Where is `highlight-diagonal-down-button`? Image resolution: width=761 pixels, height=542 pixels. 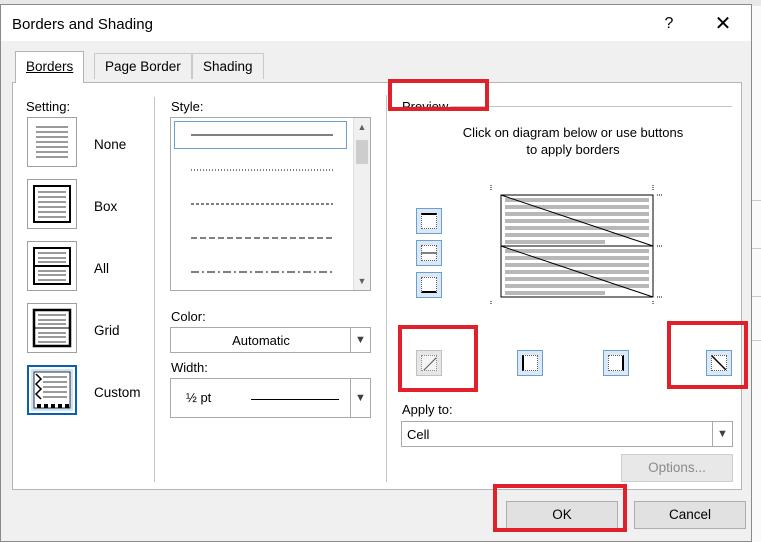 highlight-diagonal-down-button is located at coordinates (707, 355).